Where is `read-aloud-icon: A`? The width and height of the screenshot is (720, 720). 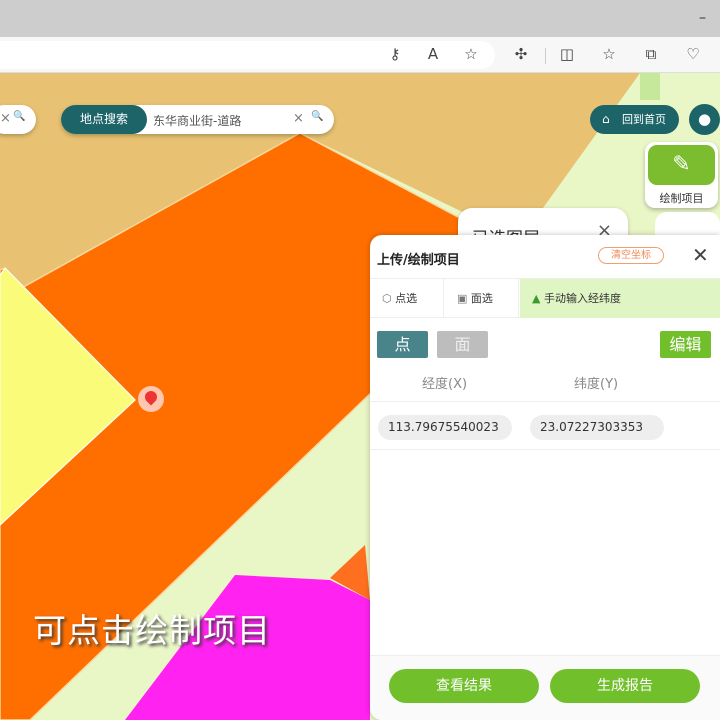
read-aloud-icon: A is located at coordinates (433, 54).